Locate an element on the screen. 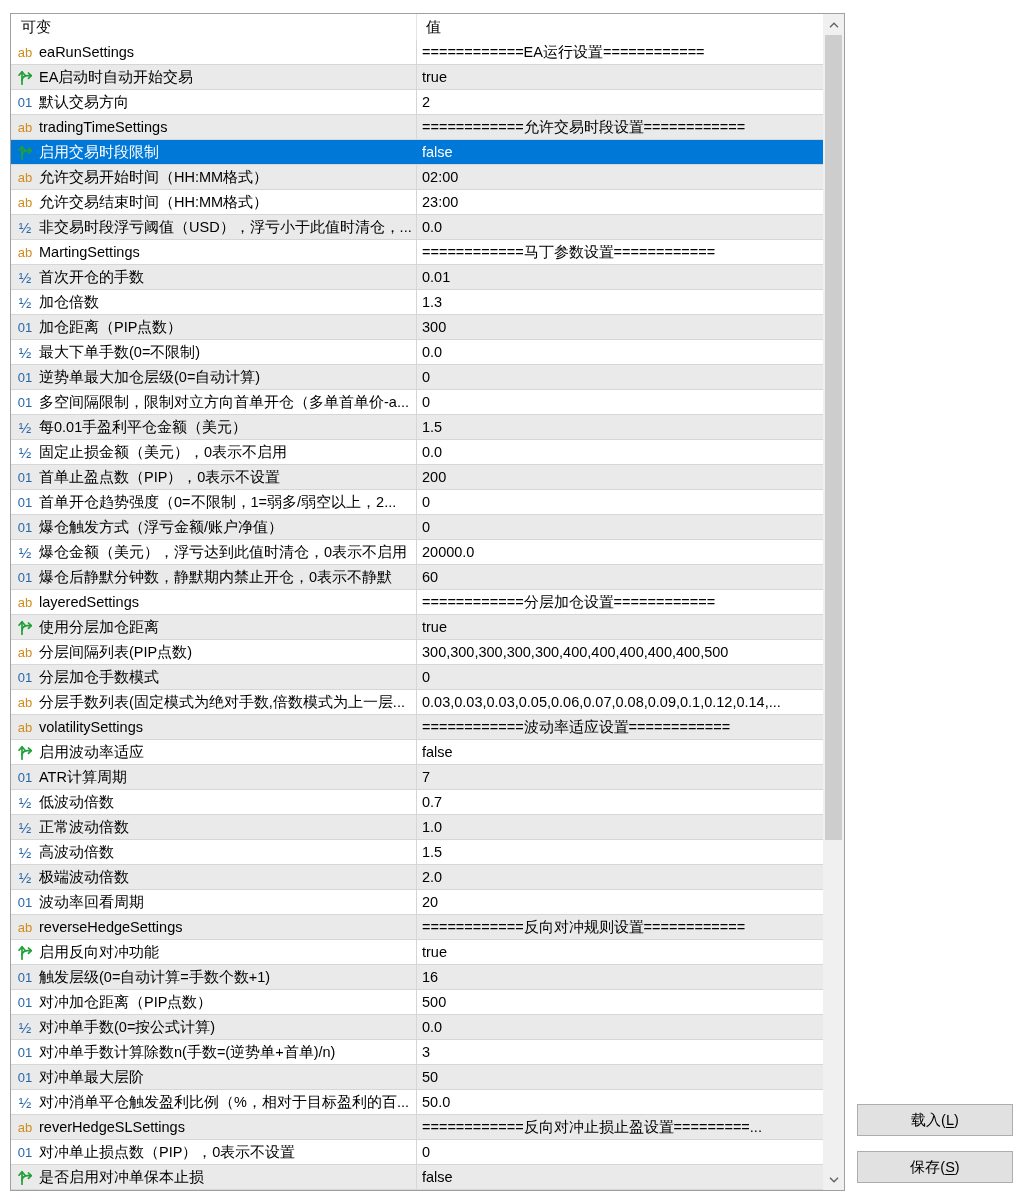  parameter-row: ½ 固定止损金额（美元），0表示不启用 0.0 is located at coordinates (417, 452).